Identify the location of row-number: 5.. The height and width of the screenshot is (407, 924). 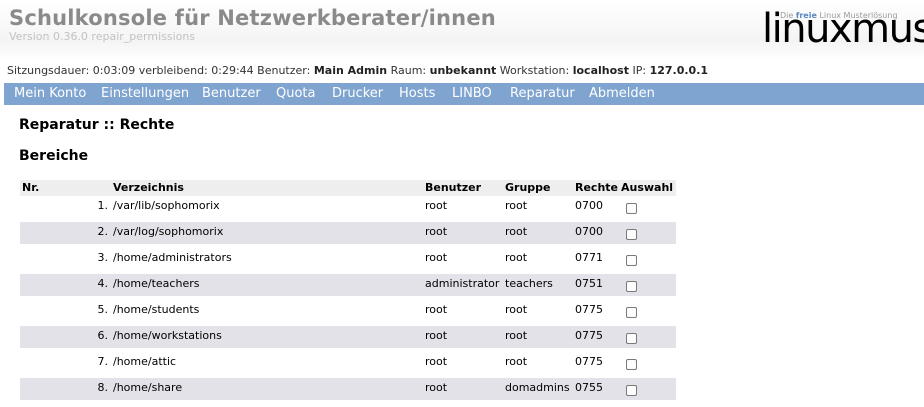
(103, 309).